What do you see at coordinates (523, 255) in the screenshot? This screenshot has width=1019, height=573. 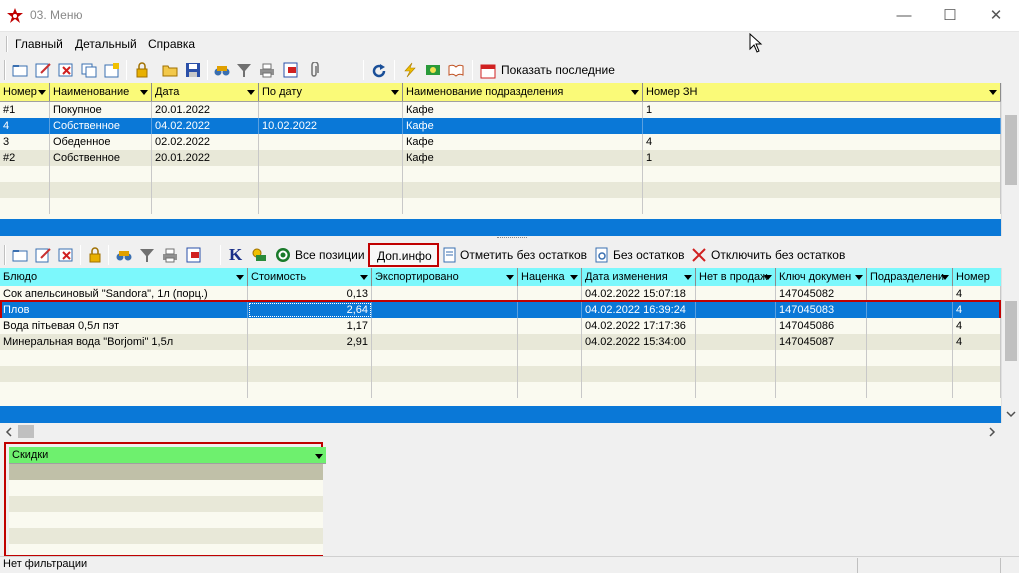 I see `mark-no-stock-button: Отметить без остатков` at bounding box center [523, 255].